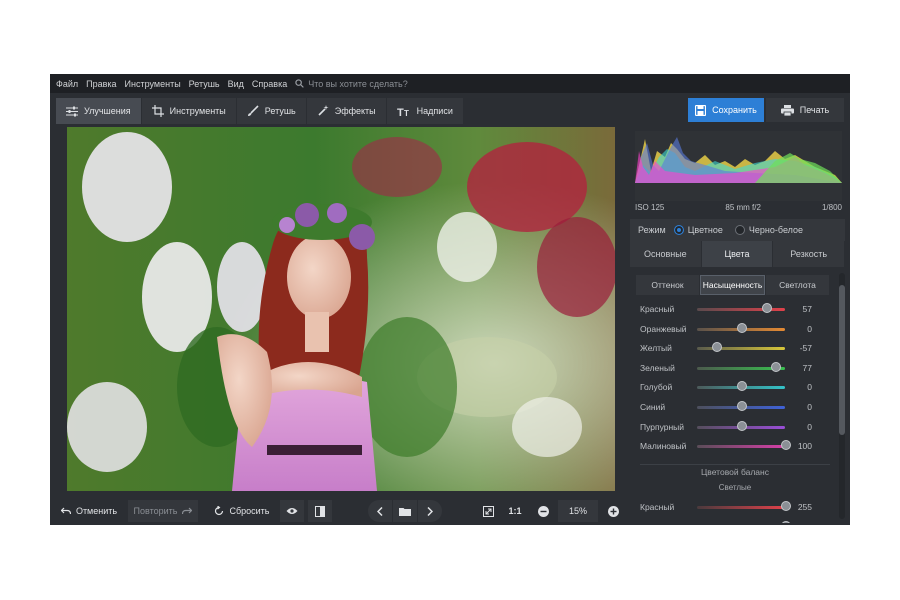 The image size is (900, 600). I want to click on menu-edit: Правка, so click(101, 84).